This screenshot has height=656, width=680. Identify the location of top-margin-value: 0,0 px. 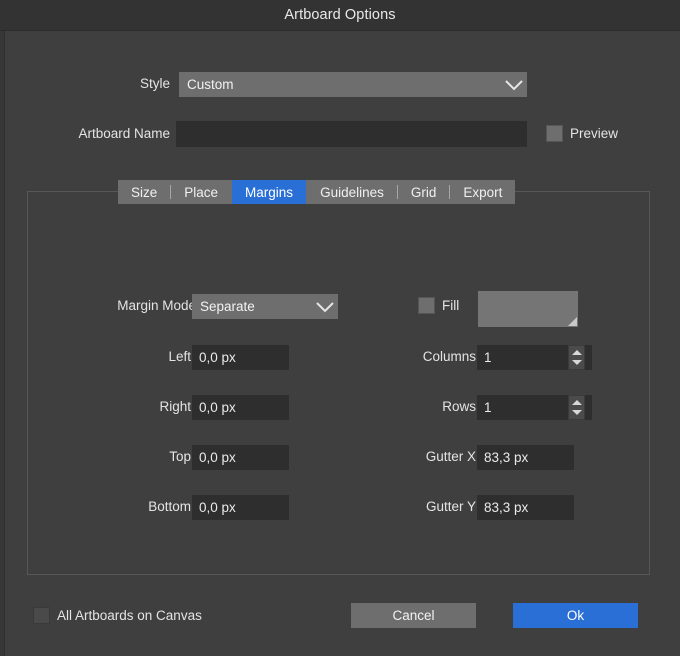
(217, 457).